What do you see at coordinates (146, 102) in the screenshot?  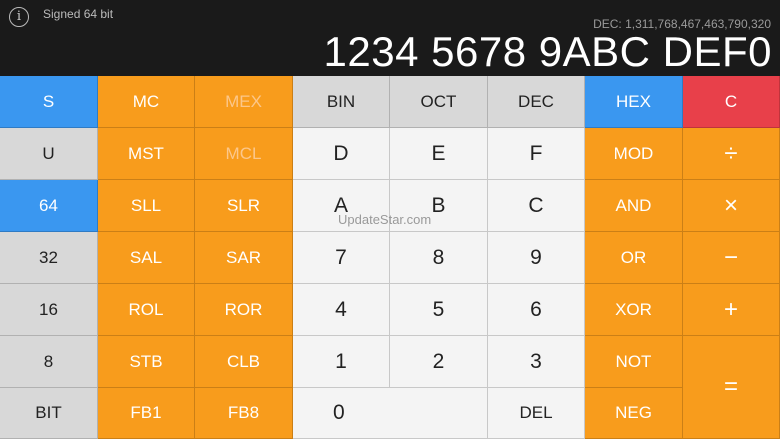 I see `memory-clear-button: MC` at bounding box center [146, 102].